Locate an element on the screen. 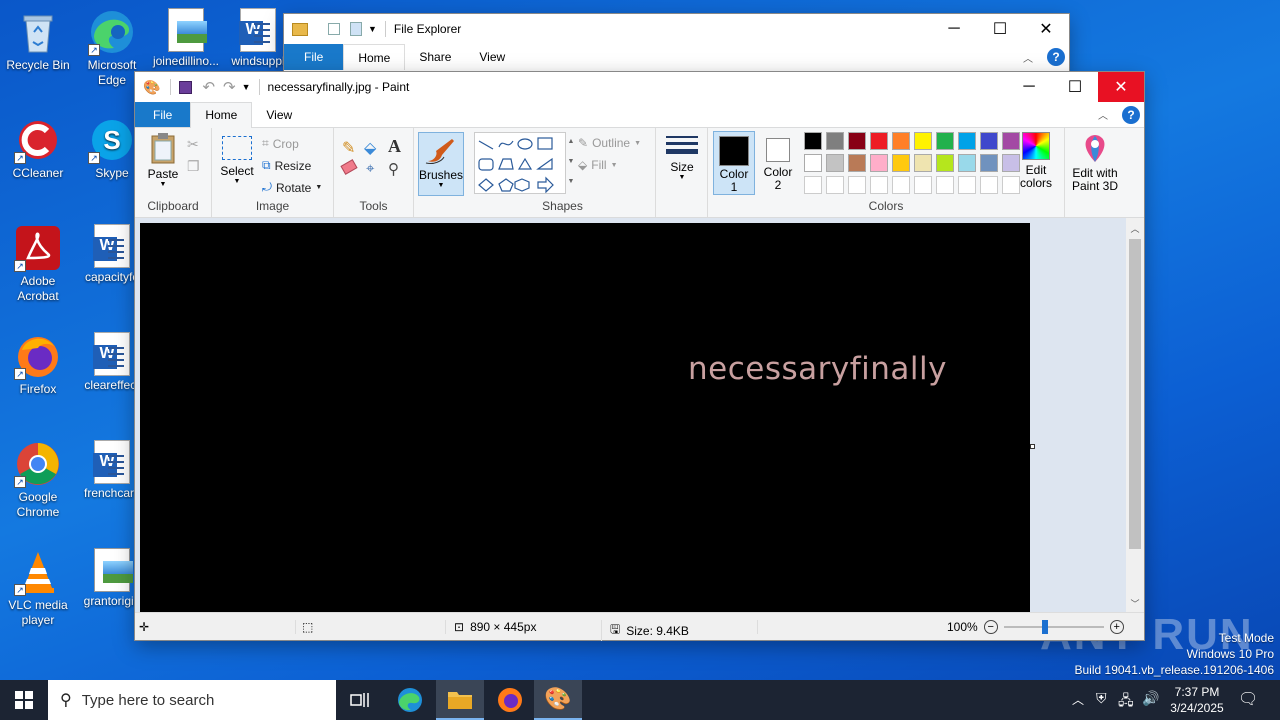 The width and height of the screenshot is (1280, 720). clock: 7:37 PM 3/24/2025 is located at coordinates (1197, 700).